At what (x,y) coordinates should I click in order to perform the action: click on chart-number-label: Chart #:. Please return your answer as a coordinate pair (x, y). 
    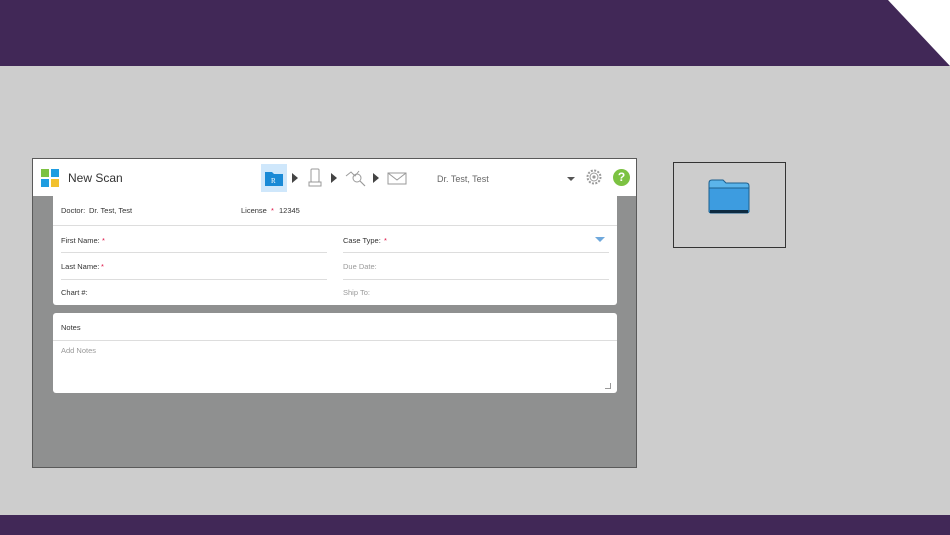
    Looking at the image, I should click on (74, 292).